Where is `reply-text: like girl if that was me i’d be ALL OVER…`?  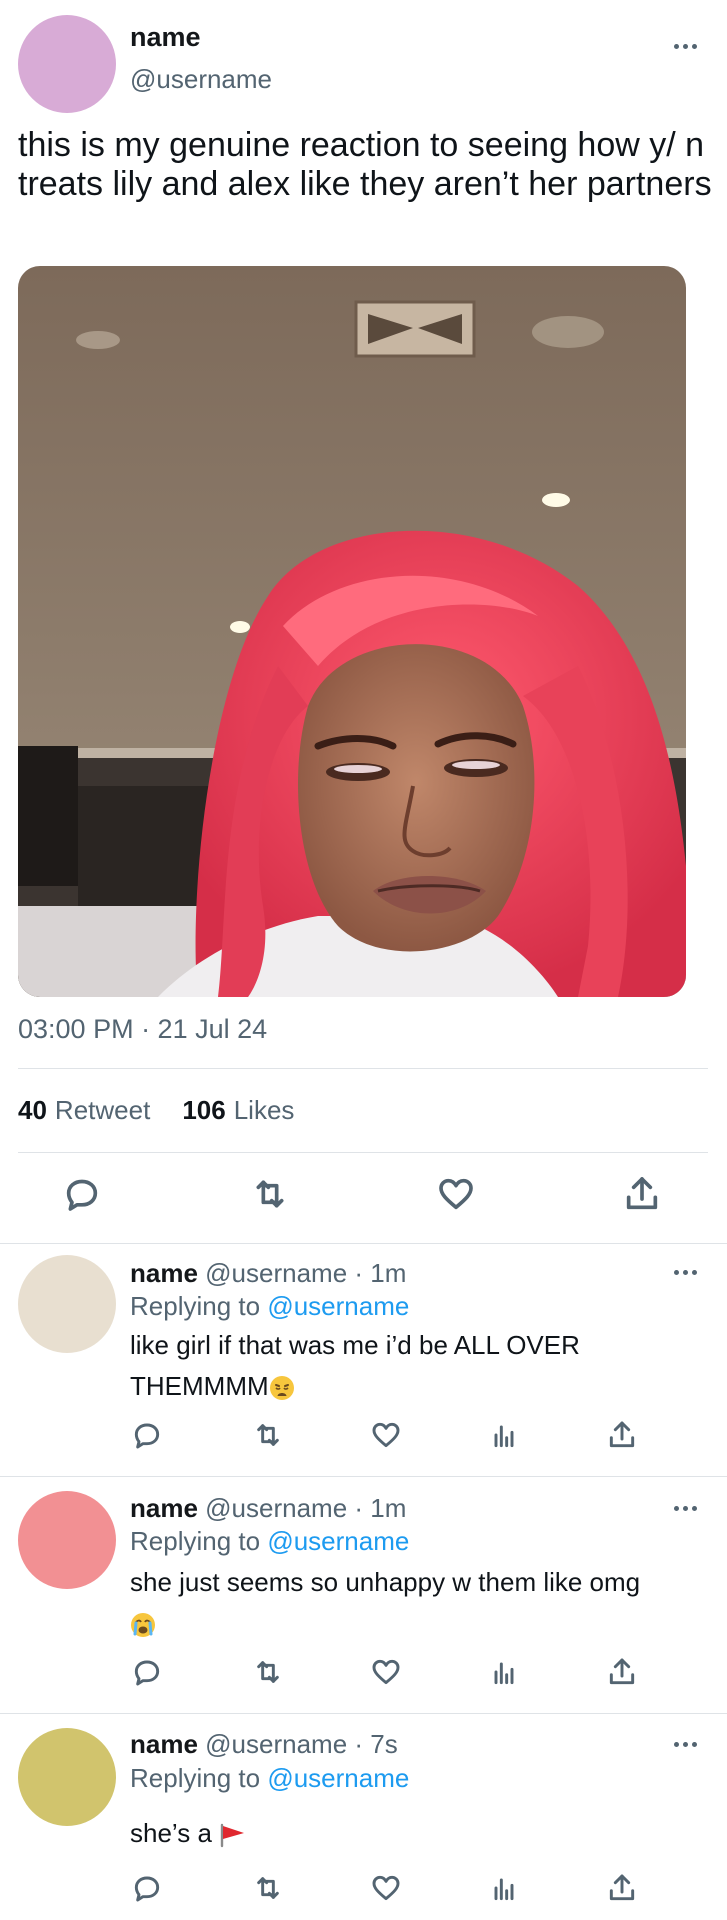
reply-text: like girl if that was me i’d be ALL OVER… is located at coordinates (410, 1366).